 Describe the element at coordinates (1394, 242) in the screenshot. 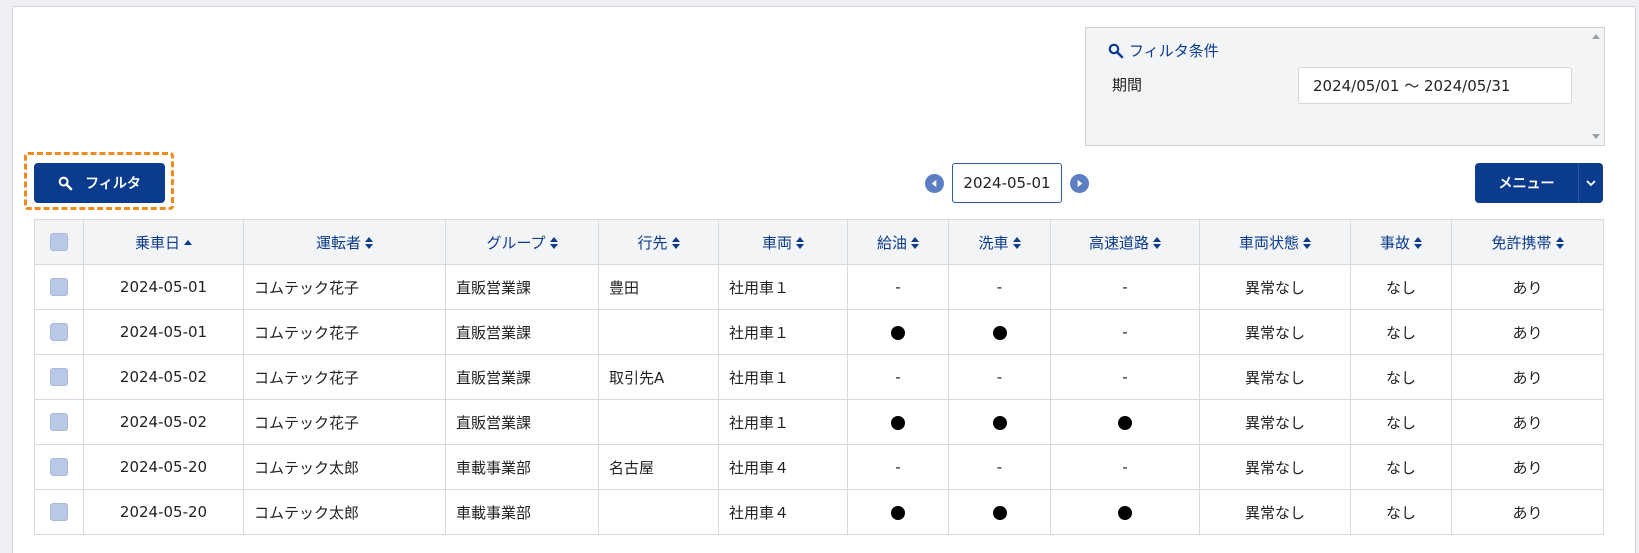

I see `column-header-label: 事故` at that location.